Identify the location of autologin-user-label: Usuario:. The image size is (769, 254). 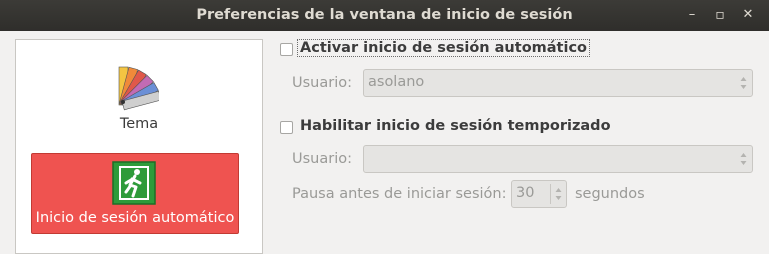
(322, 83).